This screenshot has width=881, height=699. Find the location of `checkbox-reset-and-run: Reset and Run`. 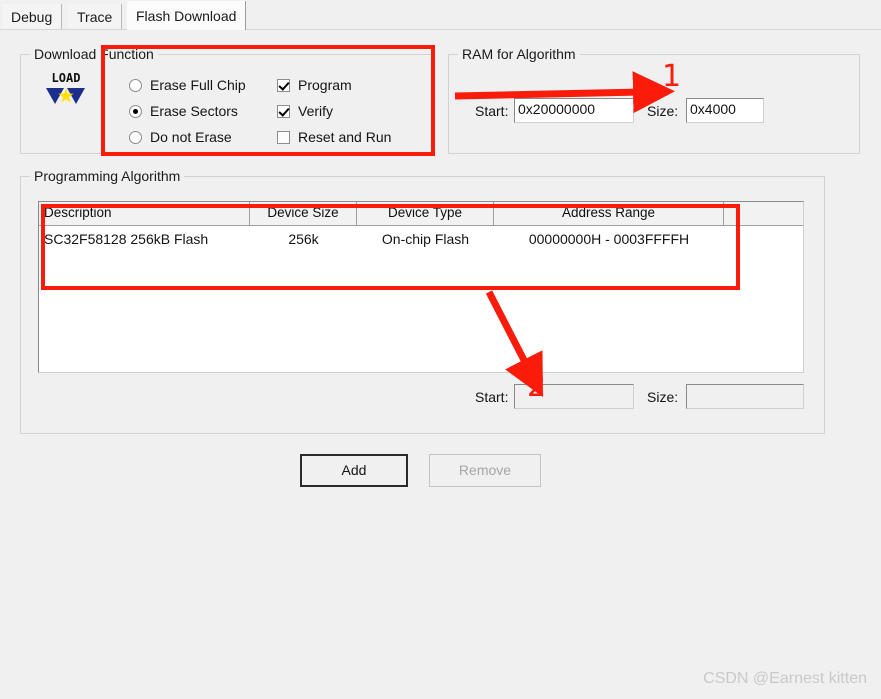

checkbox-reset-and-run: Reset and Run is located at coordinates (334, 137).